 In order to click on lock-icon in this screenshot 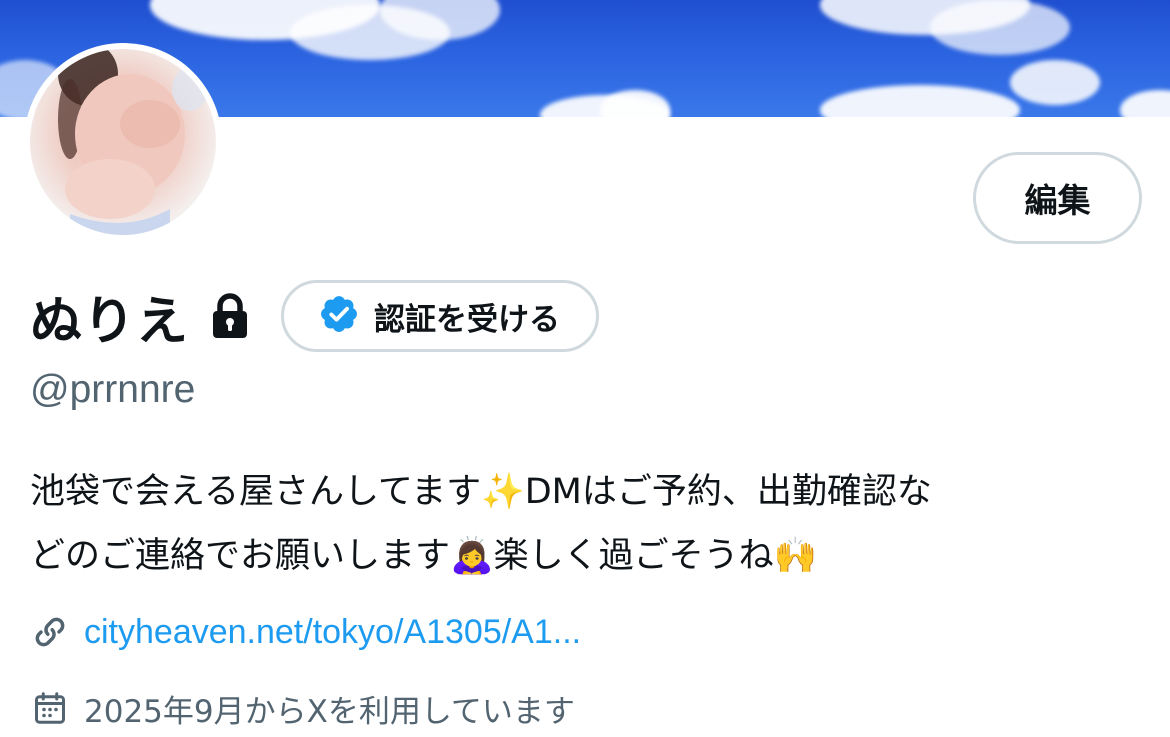, I will do `click(231, 316)`.